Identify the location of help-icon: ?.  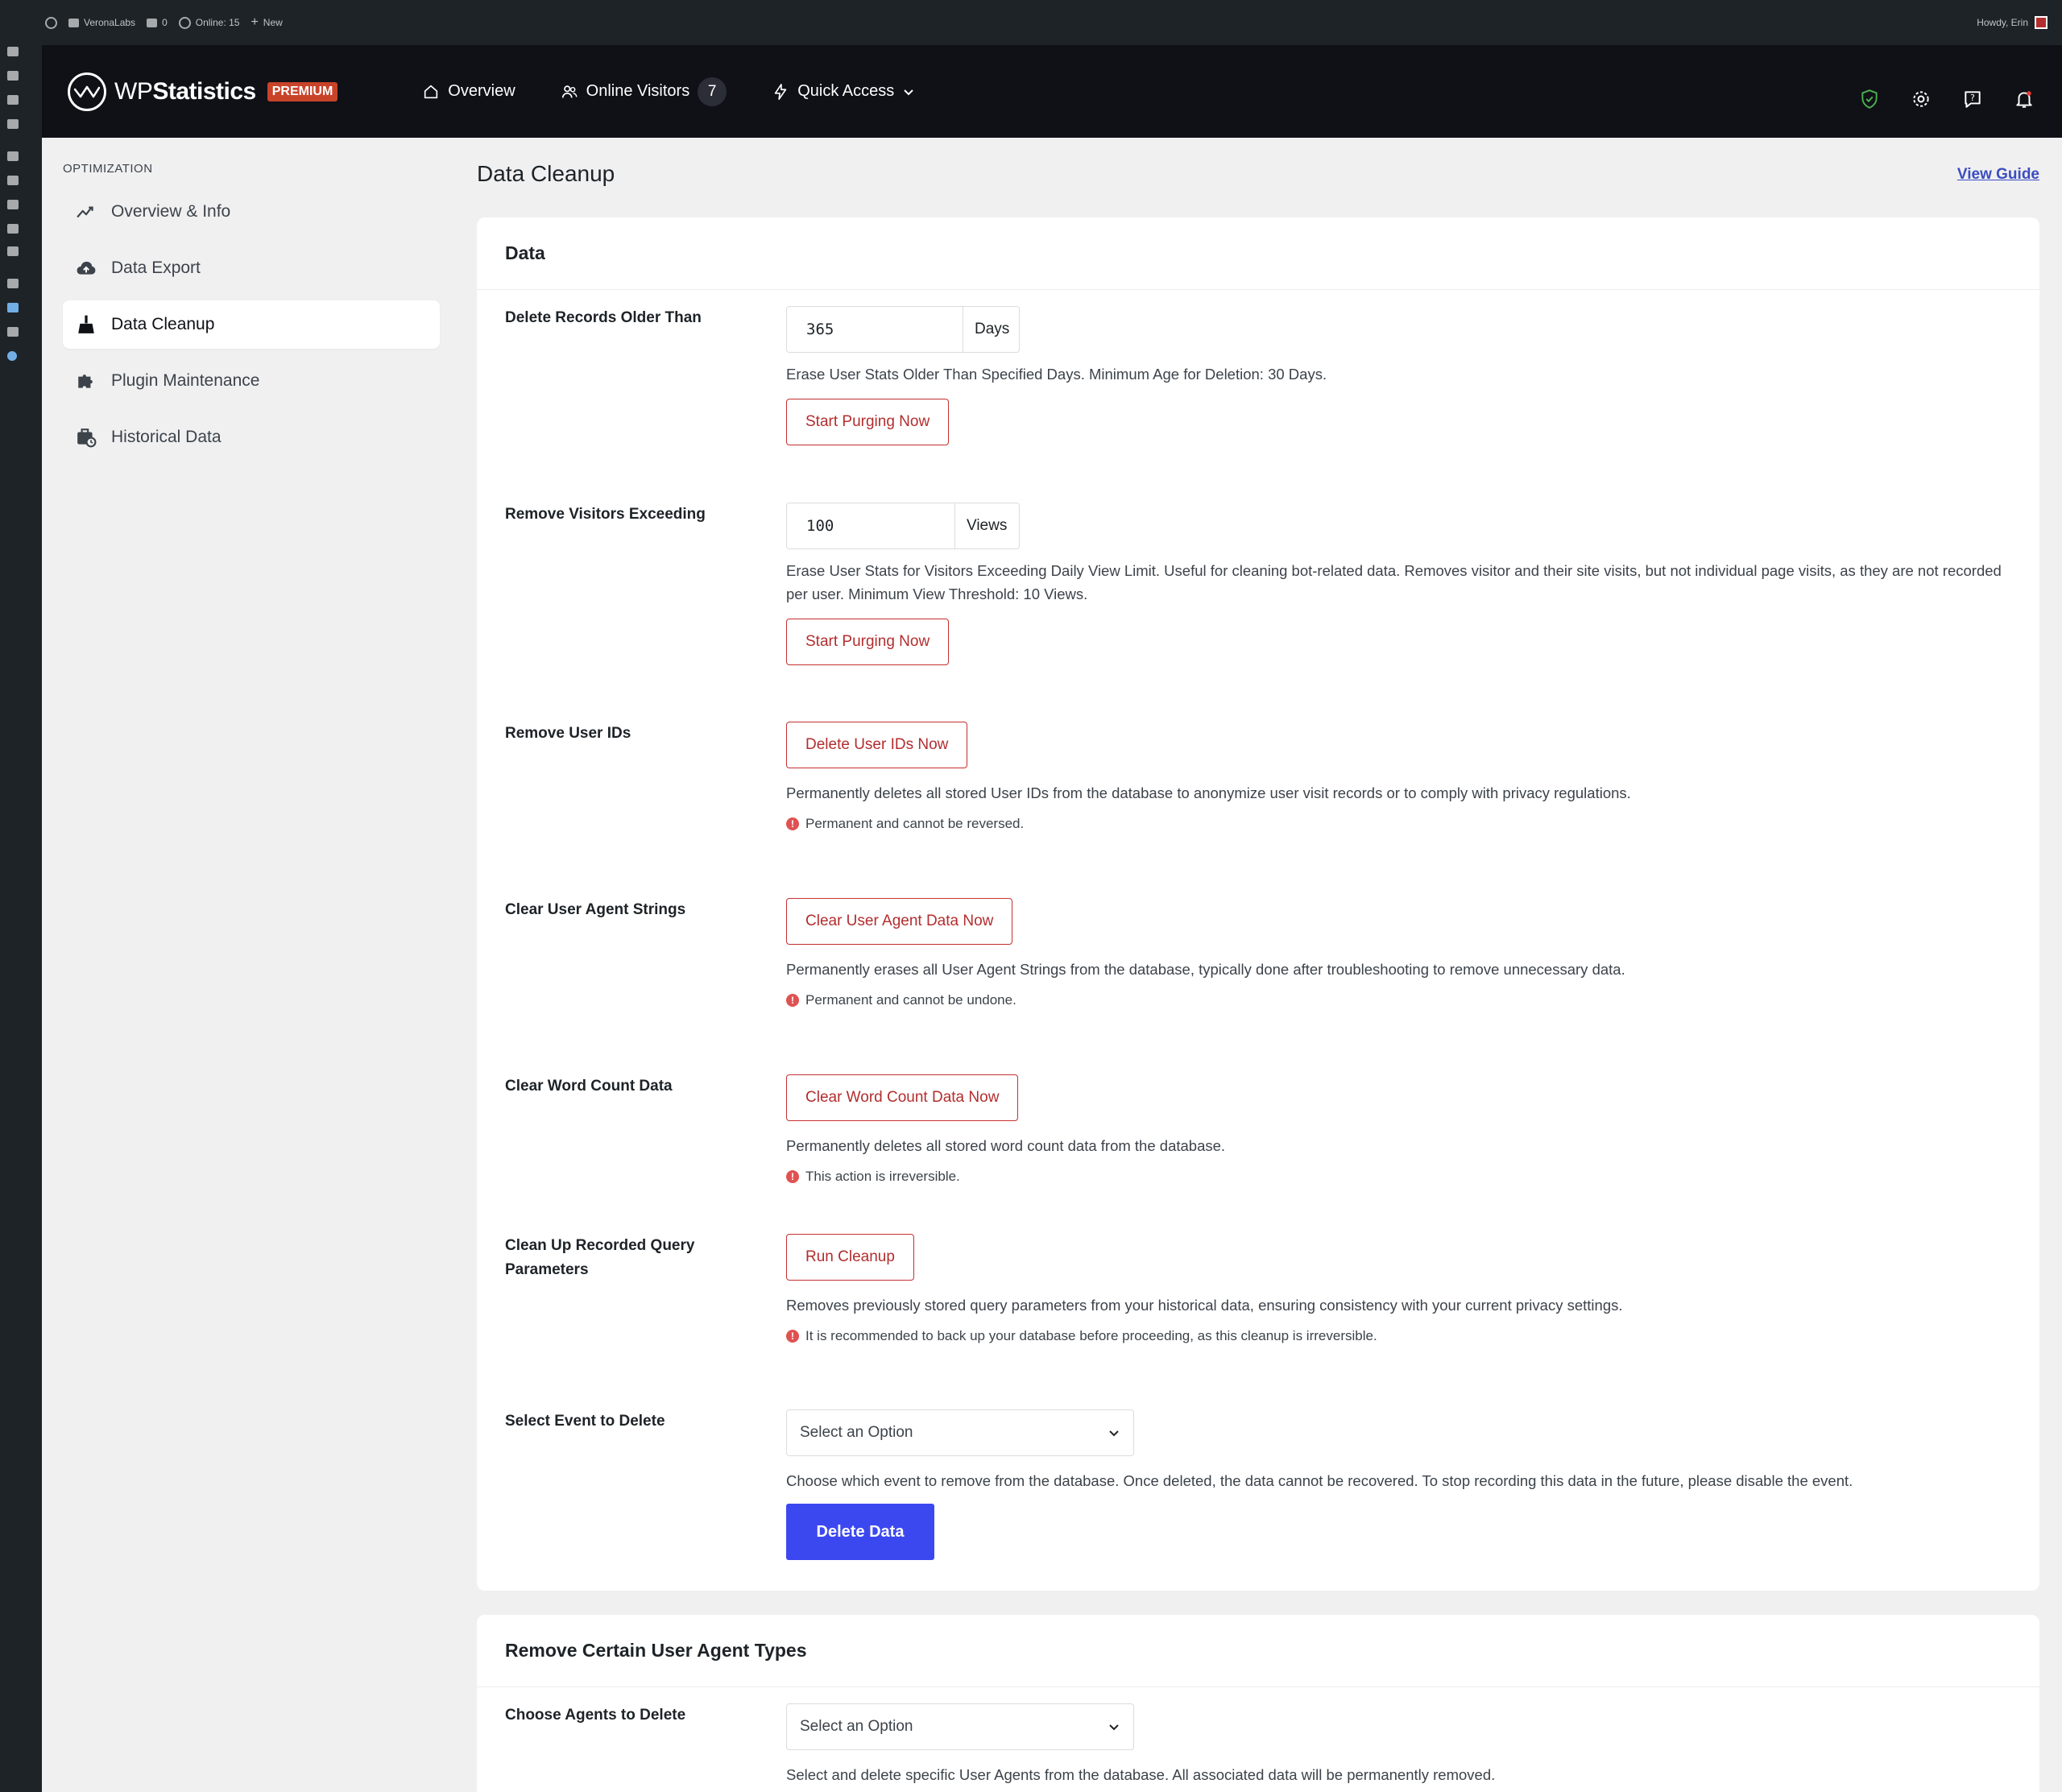
(1972, 99).